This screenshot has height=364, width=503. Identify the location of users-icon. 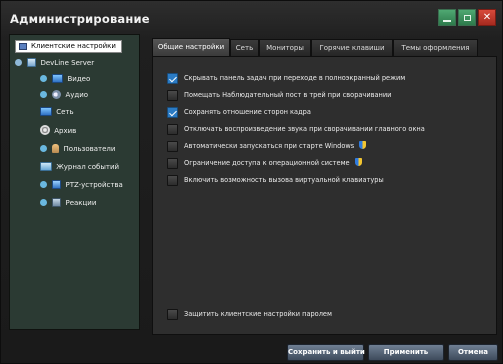
(56, 148).